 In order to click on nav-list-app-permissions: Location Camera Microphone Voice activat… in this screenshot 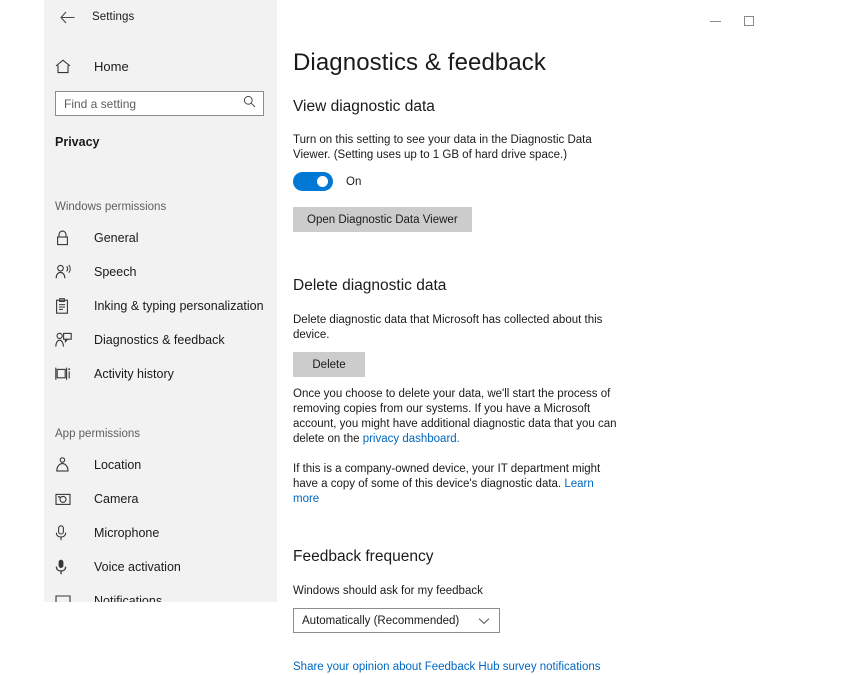, I will do `click(160, 526)`.